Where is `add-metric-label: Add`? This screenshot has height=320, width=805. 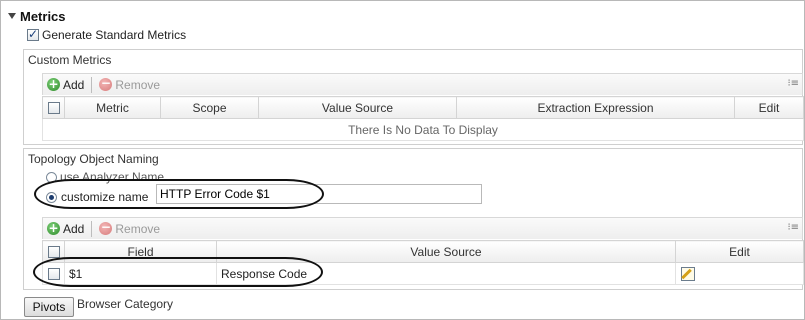
add-metric-label: Add is located at coordinates (74, 84).